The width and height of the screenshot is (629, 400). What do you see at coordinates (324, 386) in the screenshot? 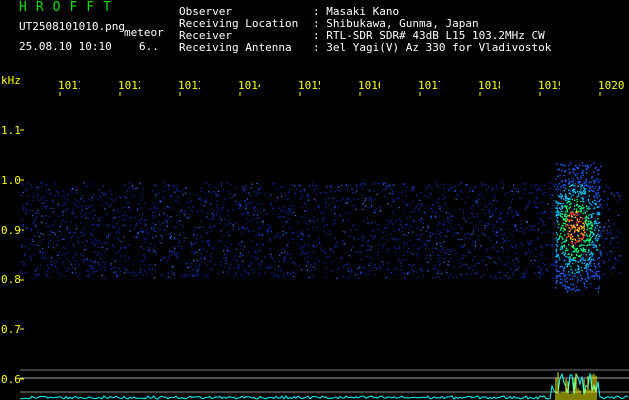
I see `signal-level-trace` at bounding box center [324, 386].